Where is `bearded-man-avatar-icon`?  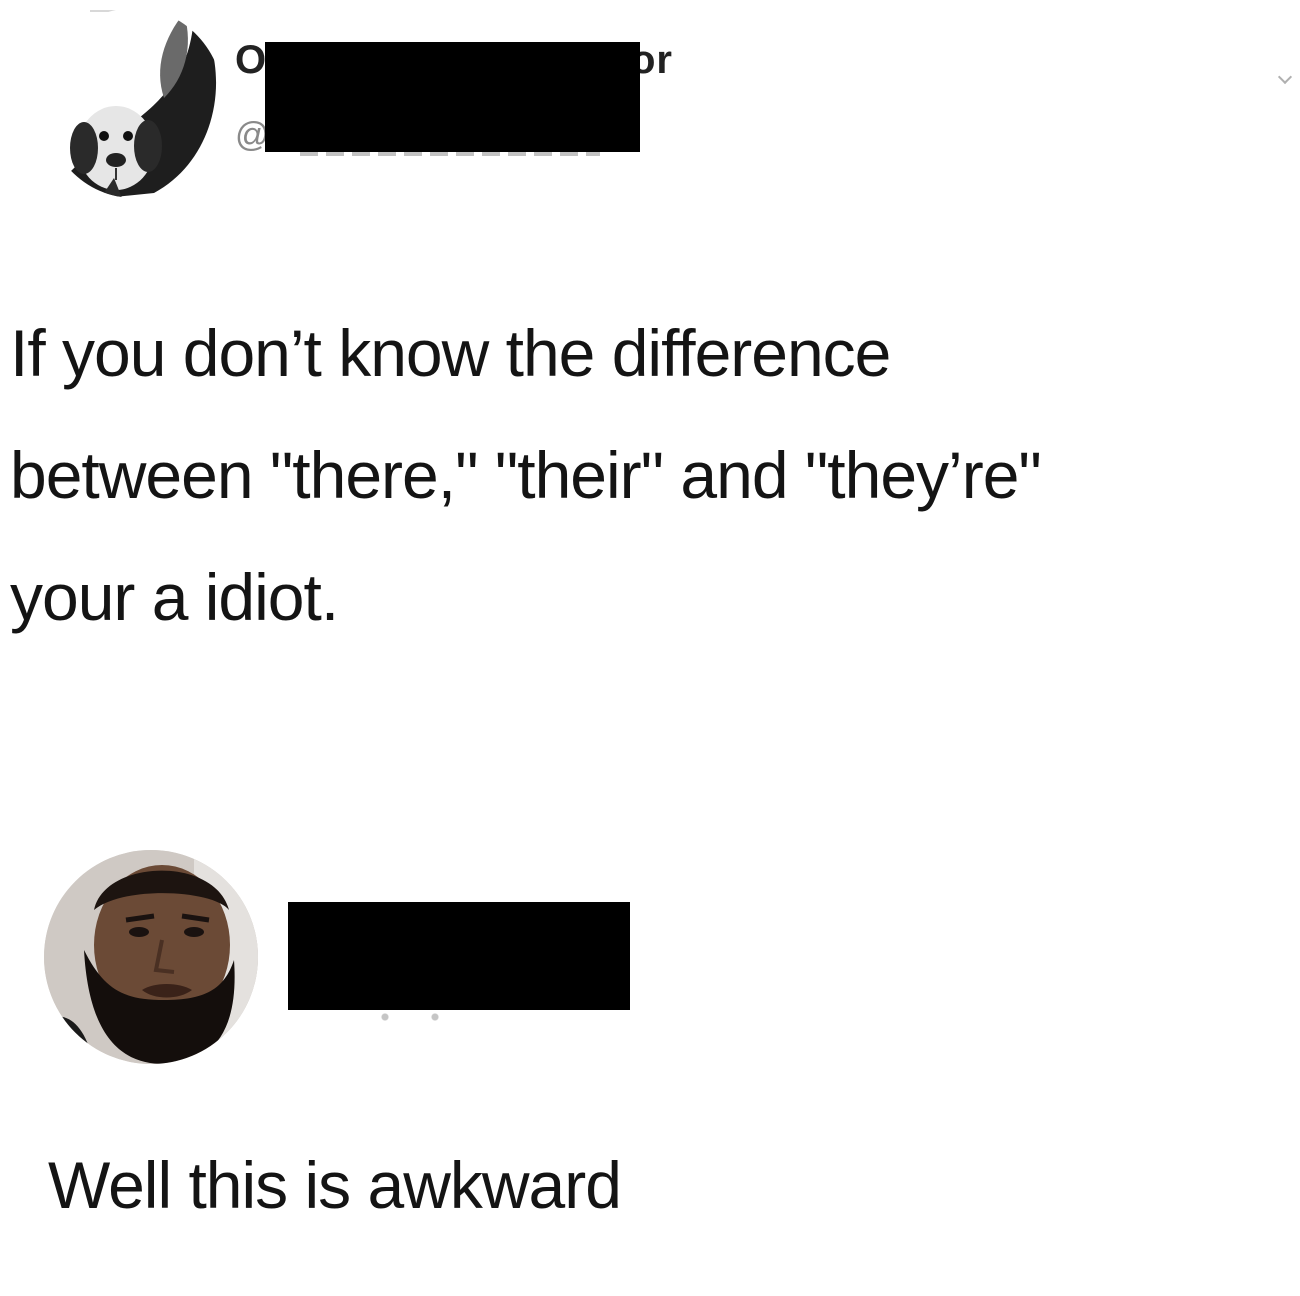 bearded-man-avatar-icon is located at coordinates (151, 957).